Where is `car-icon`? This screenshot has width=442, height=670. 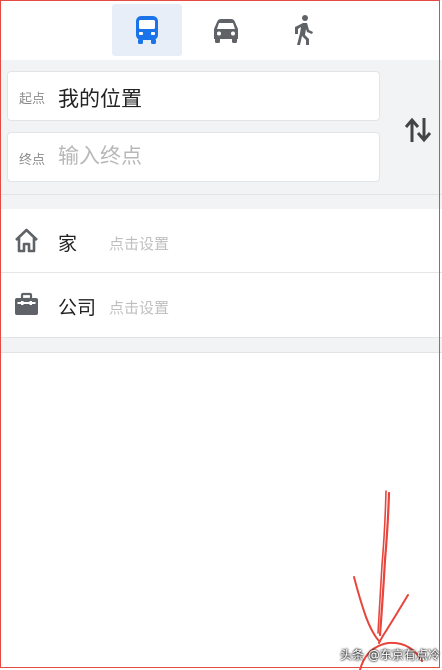 car-icon is located at coordinates (226, 31).